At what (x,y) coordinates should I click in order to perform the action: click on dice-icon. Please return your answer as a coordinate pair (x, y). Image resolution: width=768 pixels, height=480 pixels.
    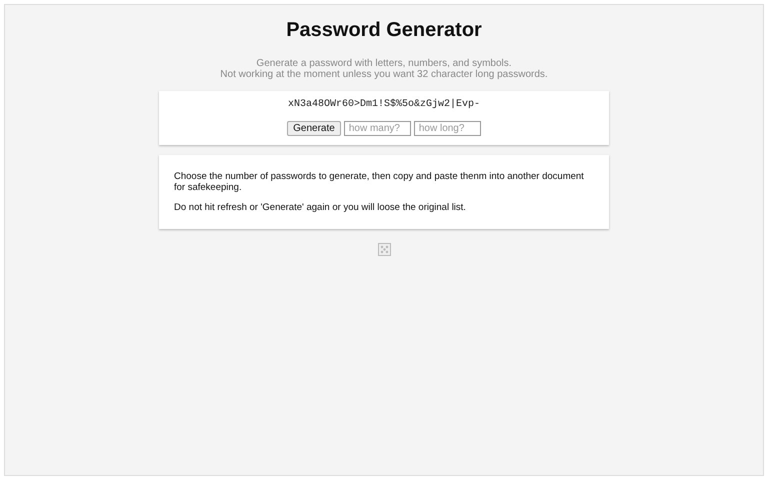
    Looking at the image, I should click on (384, 249).